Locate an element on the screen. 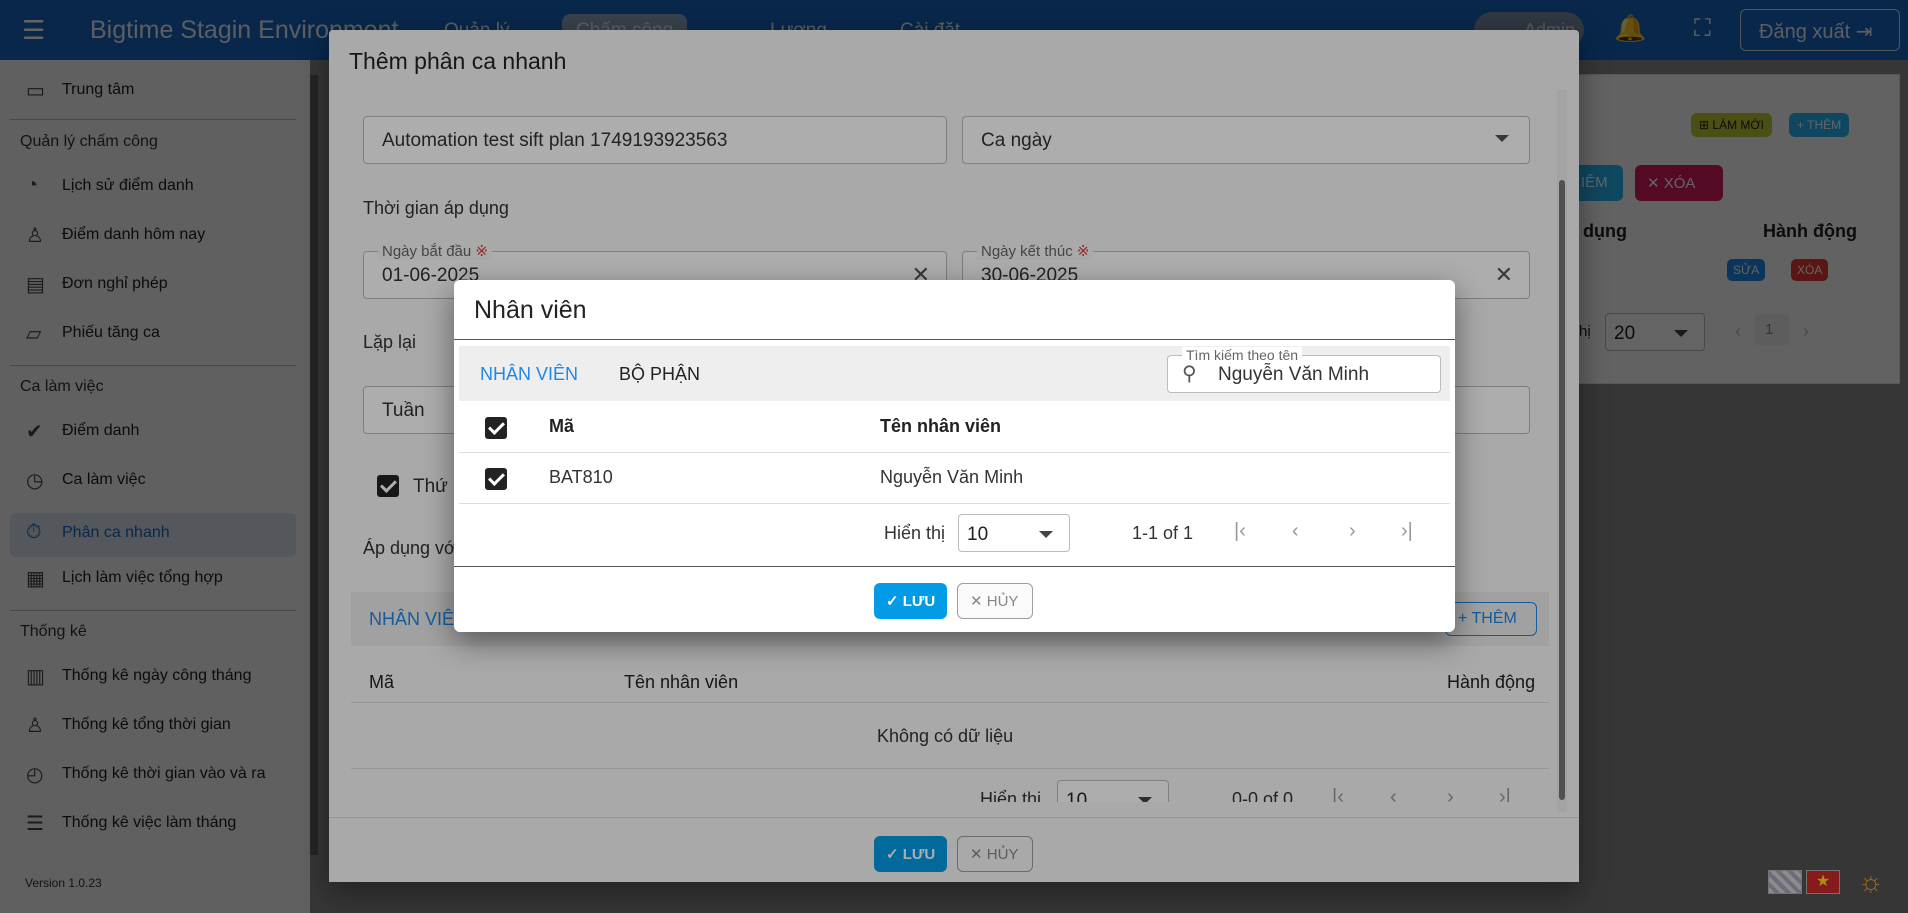  last-page-icon: ›| is located at coordinates (1407, 531).